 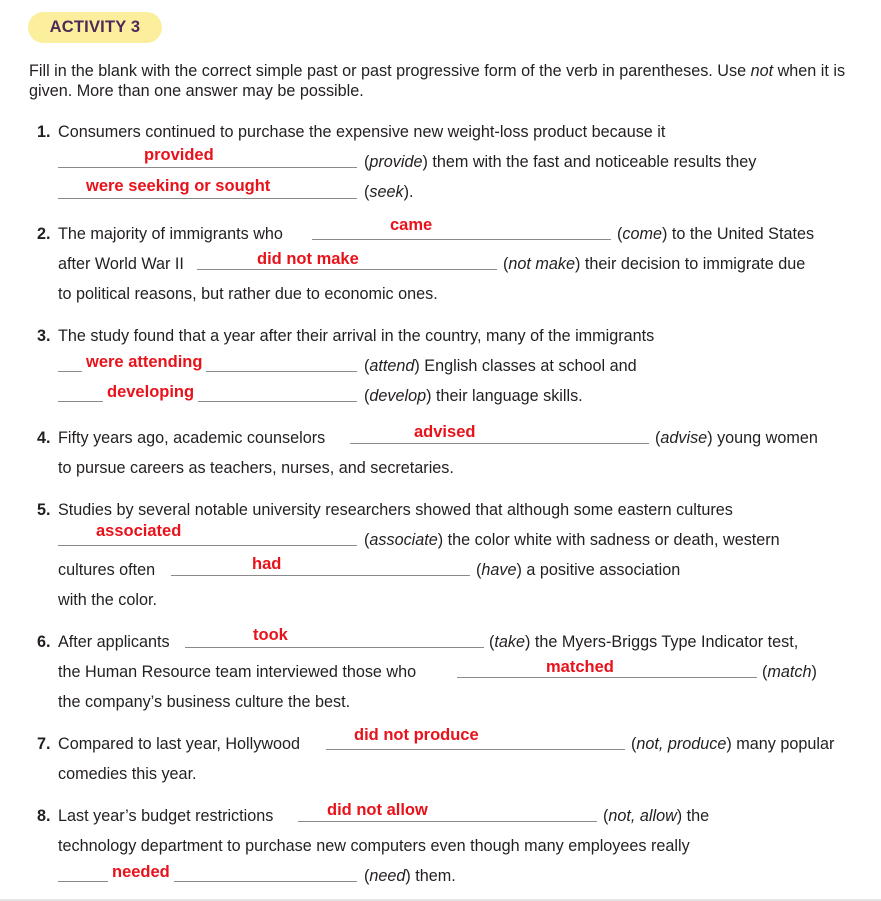 I want to click on answer-text: needed, so click(x=141, y=872).